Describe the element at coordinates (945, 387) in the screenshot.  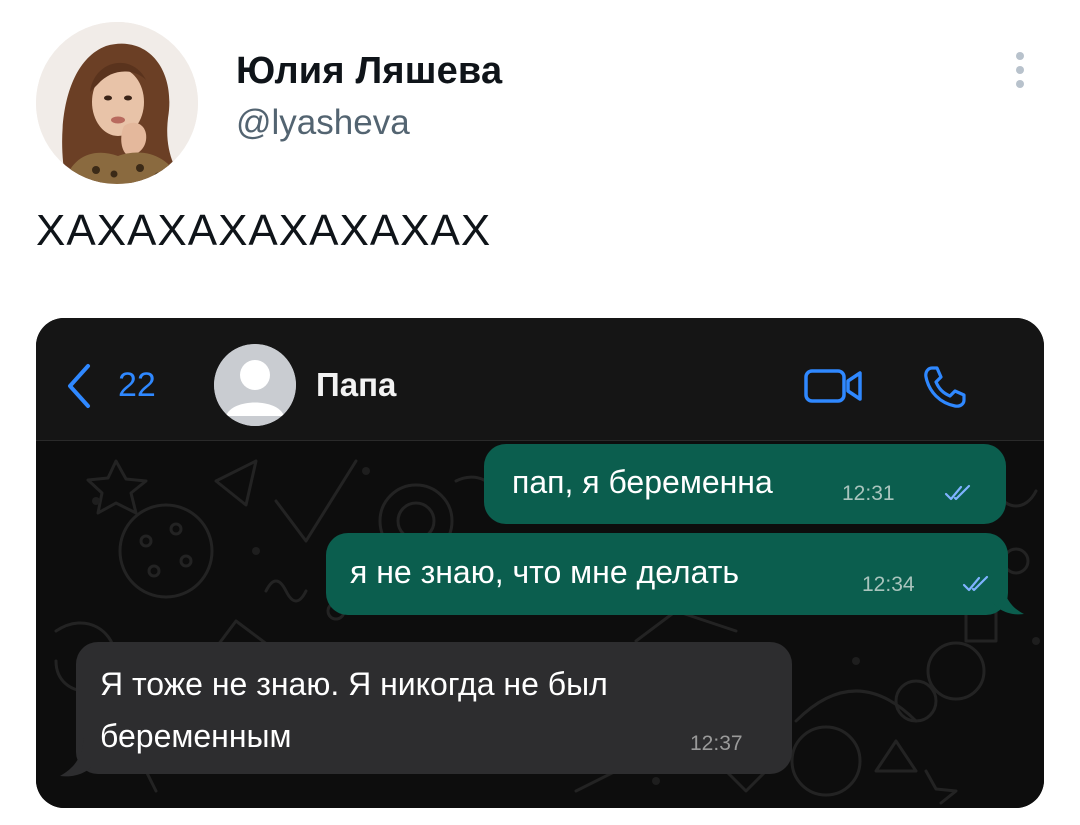
I see `phone-icon` at that location.